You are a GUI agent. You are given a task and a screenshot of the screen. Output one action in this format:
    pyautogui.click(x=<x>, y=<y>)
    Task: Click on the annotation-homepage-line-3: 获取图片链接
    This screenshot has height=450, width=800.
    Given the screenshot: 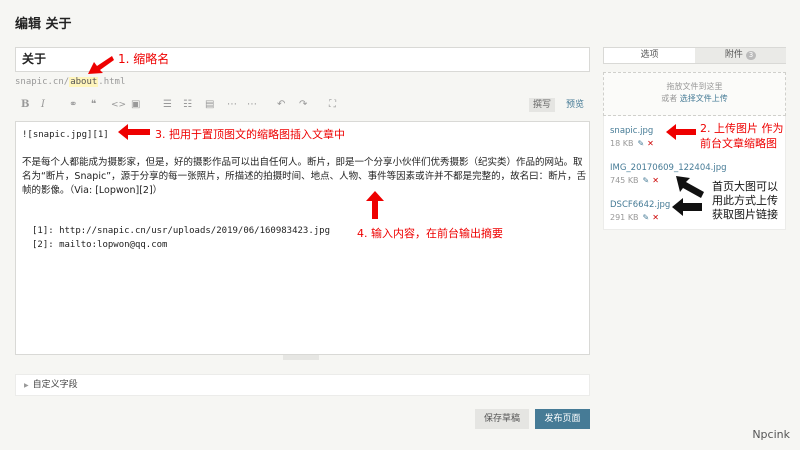 What is the action you would take?
    pyautogui.click(x=745, y=214)
    